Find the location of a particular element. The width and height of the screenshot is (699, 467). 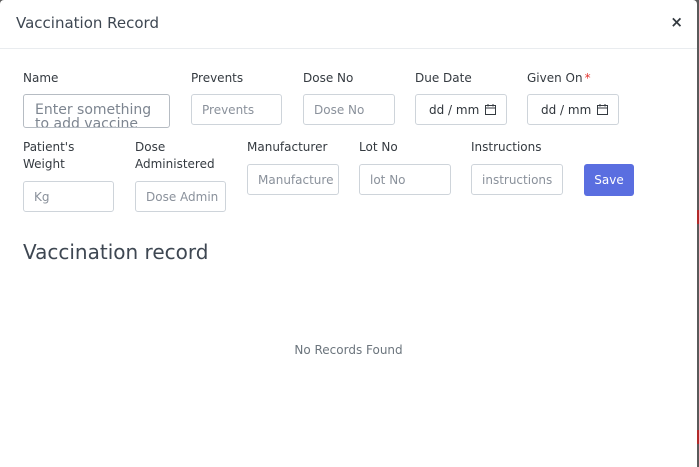

manufacturer-label: Manufacturer is located at coordinates (287, 147).